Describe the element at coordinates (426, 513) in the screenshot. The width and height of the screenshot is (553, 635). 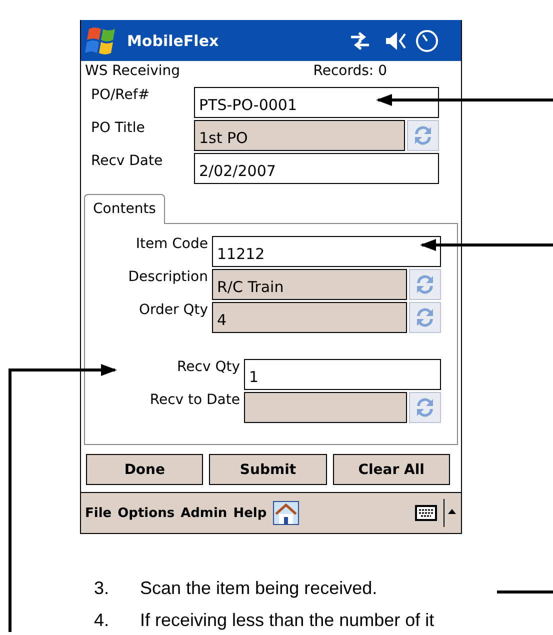
I see `keyboard-icon` at that location.